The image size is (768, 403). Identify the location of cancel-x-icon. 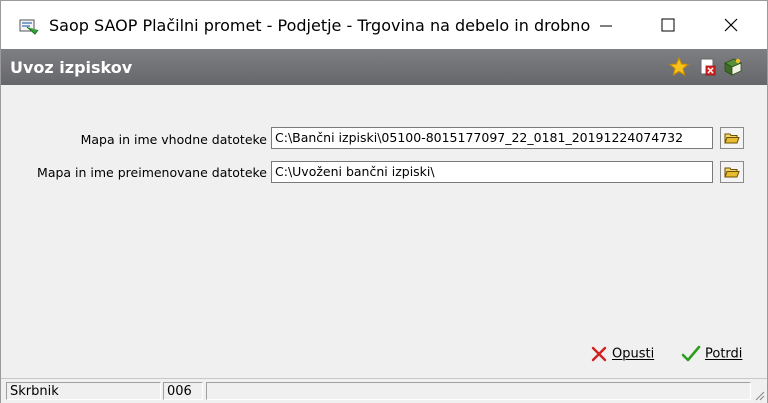
(599, 354).